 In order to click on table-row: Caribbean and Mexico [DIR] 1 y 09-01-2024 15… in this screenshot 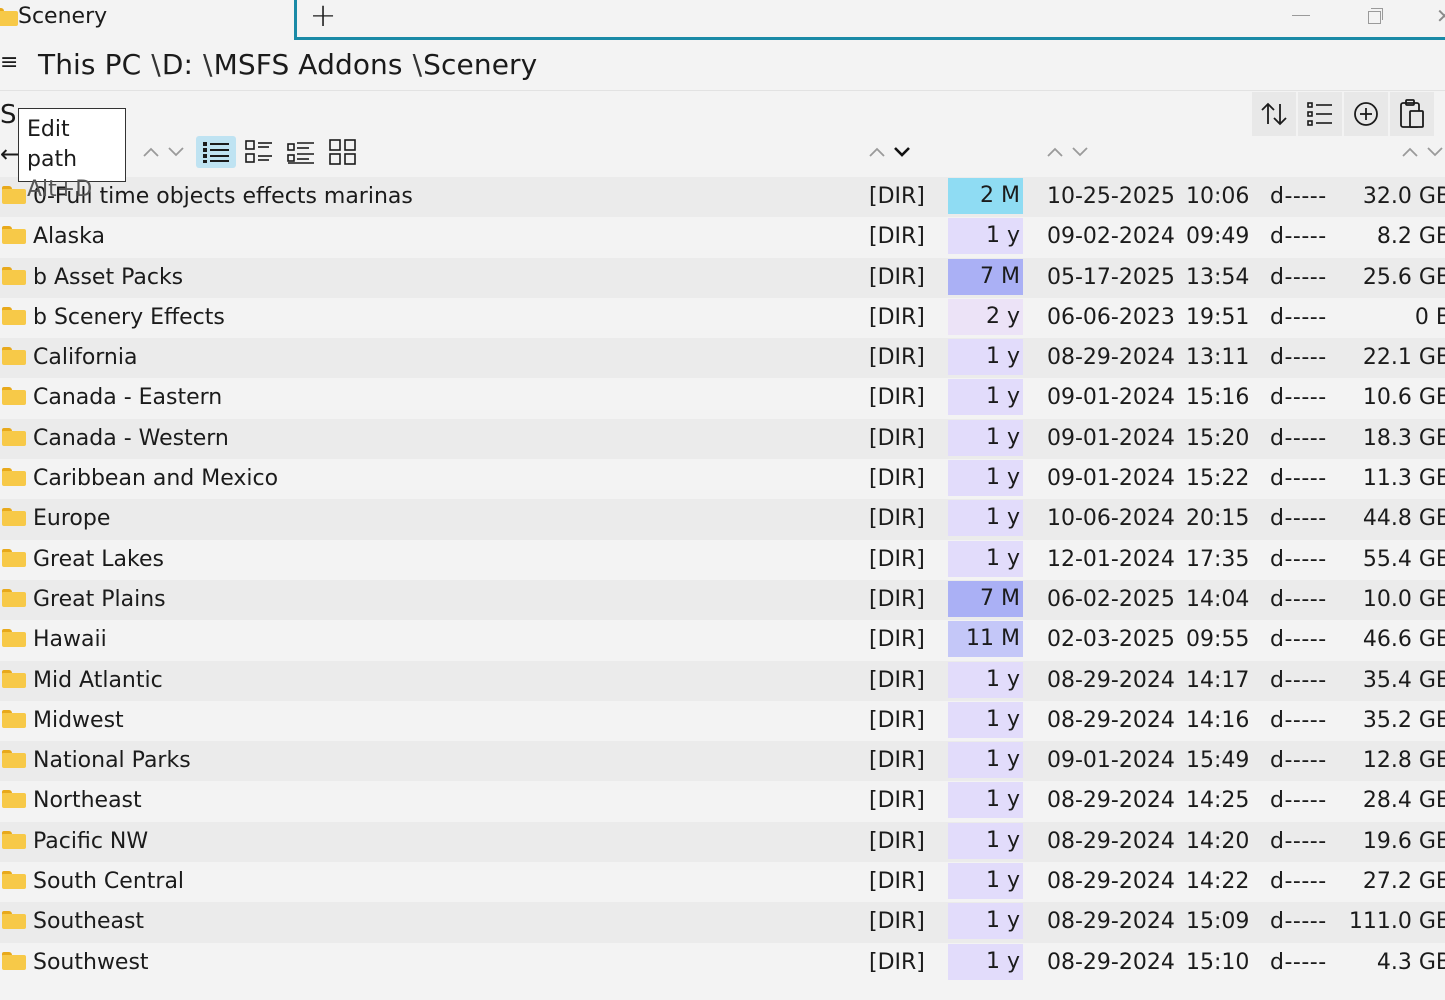, I will do `click(722, 479)`.